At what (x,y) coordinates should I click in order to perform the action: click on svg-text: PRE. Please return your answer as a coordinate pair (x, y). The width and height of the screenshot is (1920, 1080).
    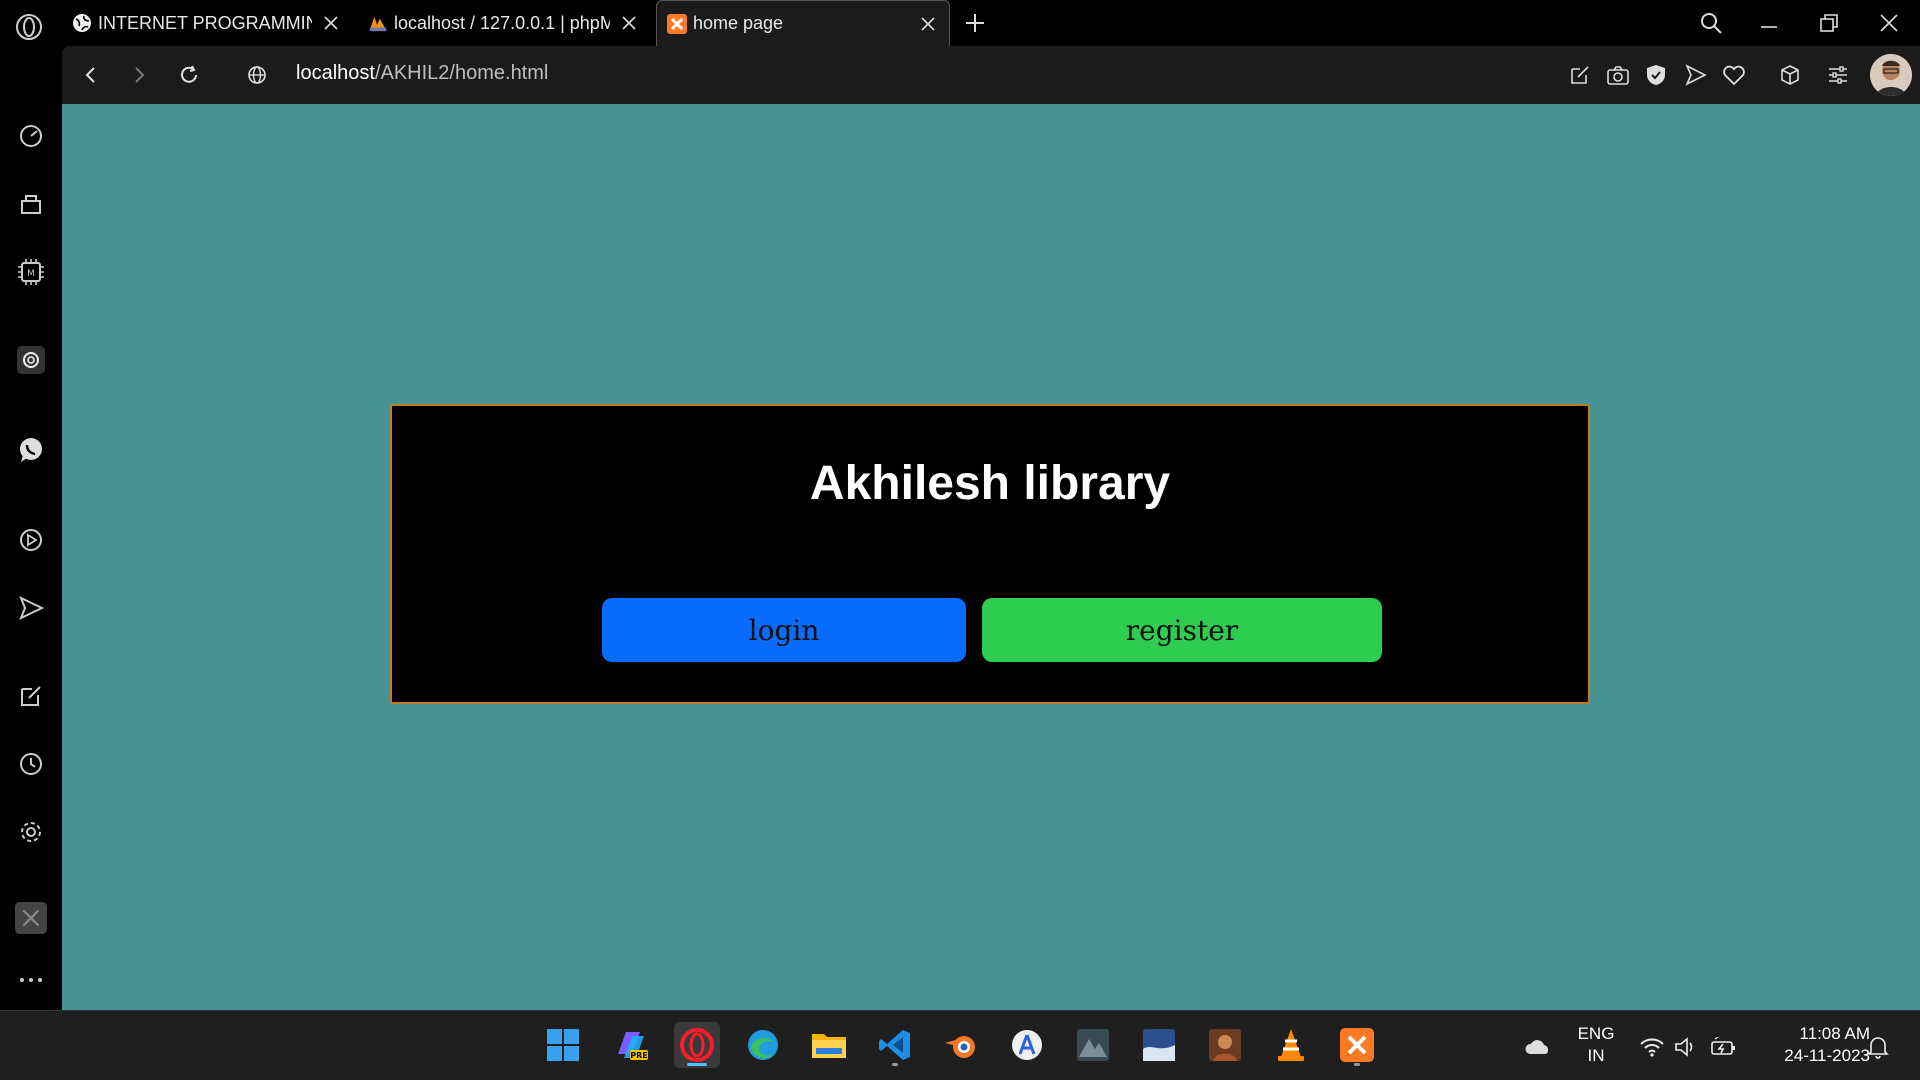
    Looking at the image, I should click on (639, 1055).